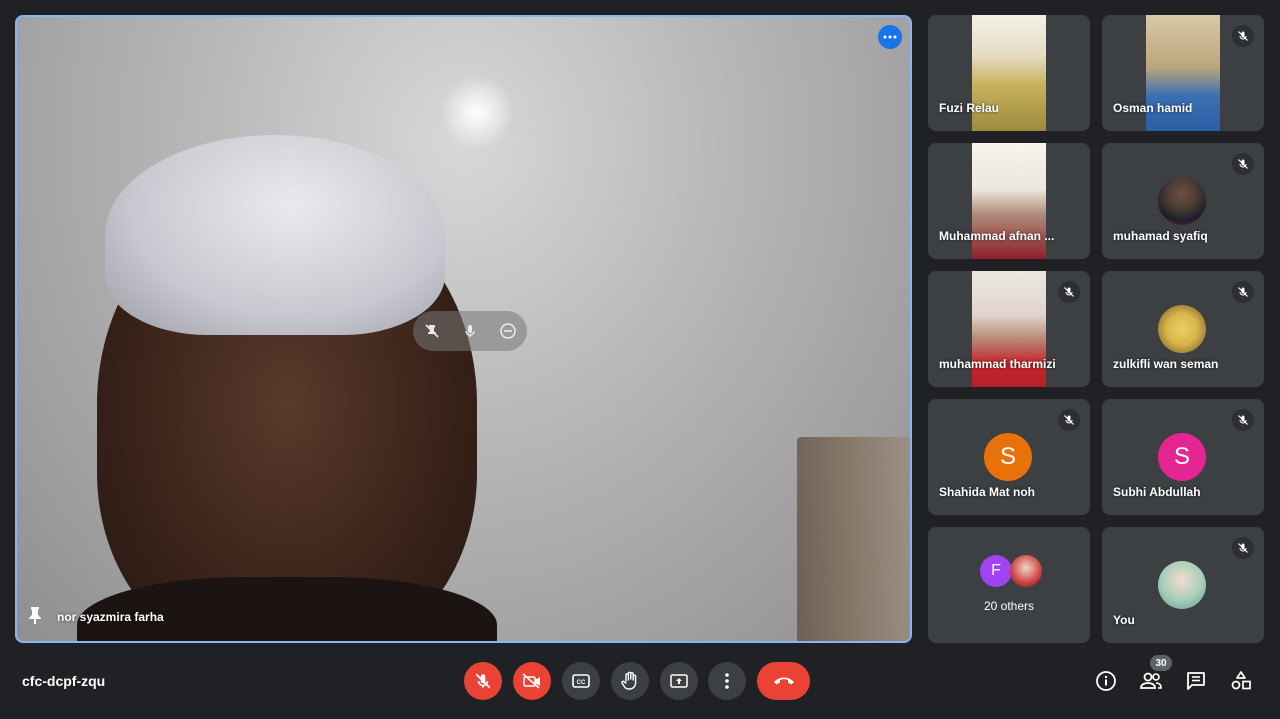 Image resolution: width=1280 pixels, height=719 pixels. I want to click on others-avatar-stack: F, so click(1011, 571).